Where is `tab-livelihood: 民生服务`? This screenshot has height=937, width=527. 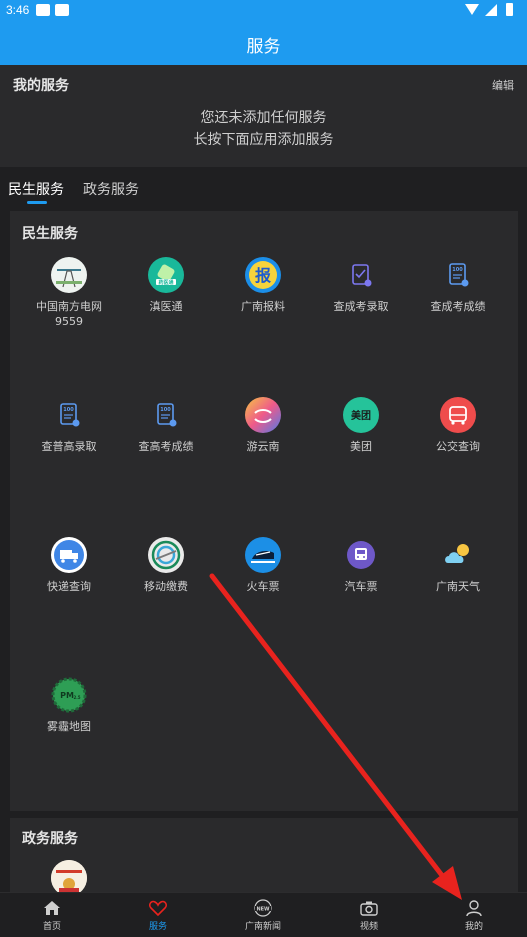 tab-livelihood: 民生服务 is located at coordinates (36, 189).